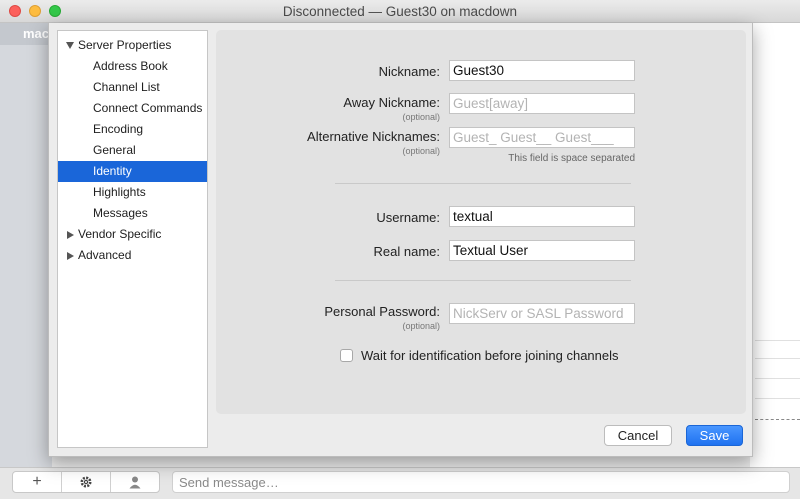 The image size is (800, 499). I want to click on personal-password-field: NickServ or SASL Password, so click(542, 313).